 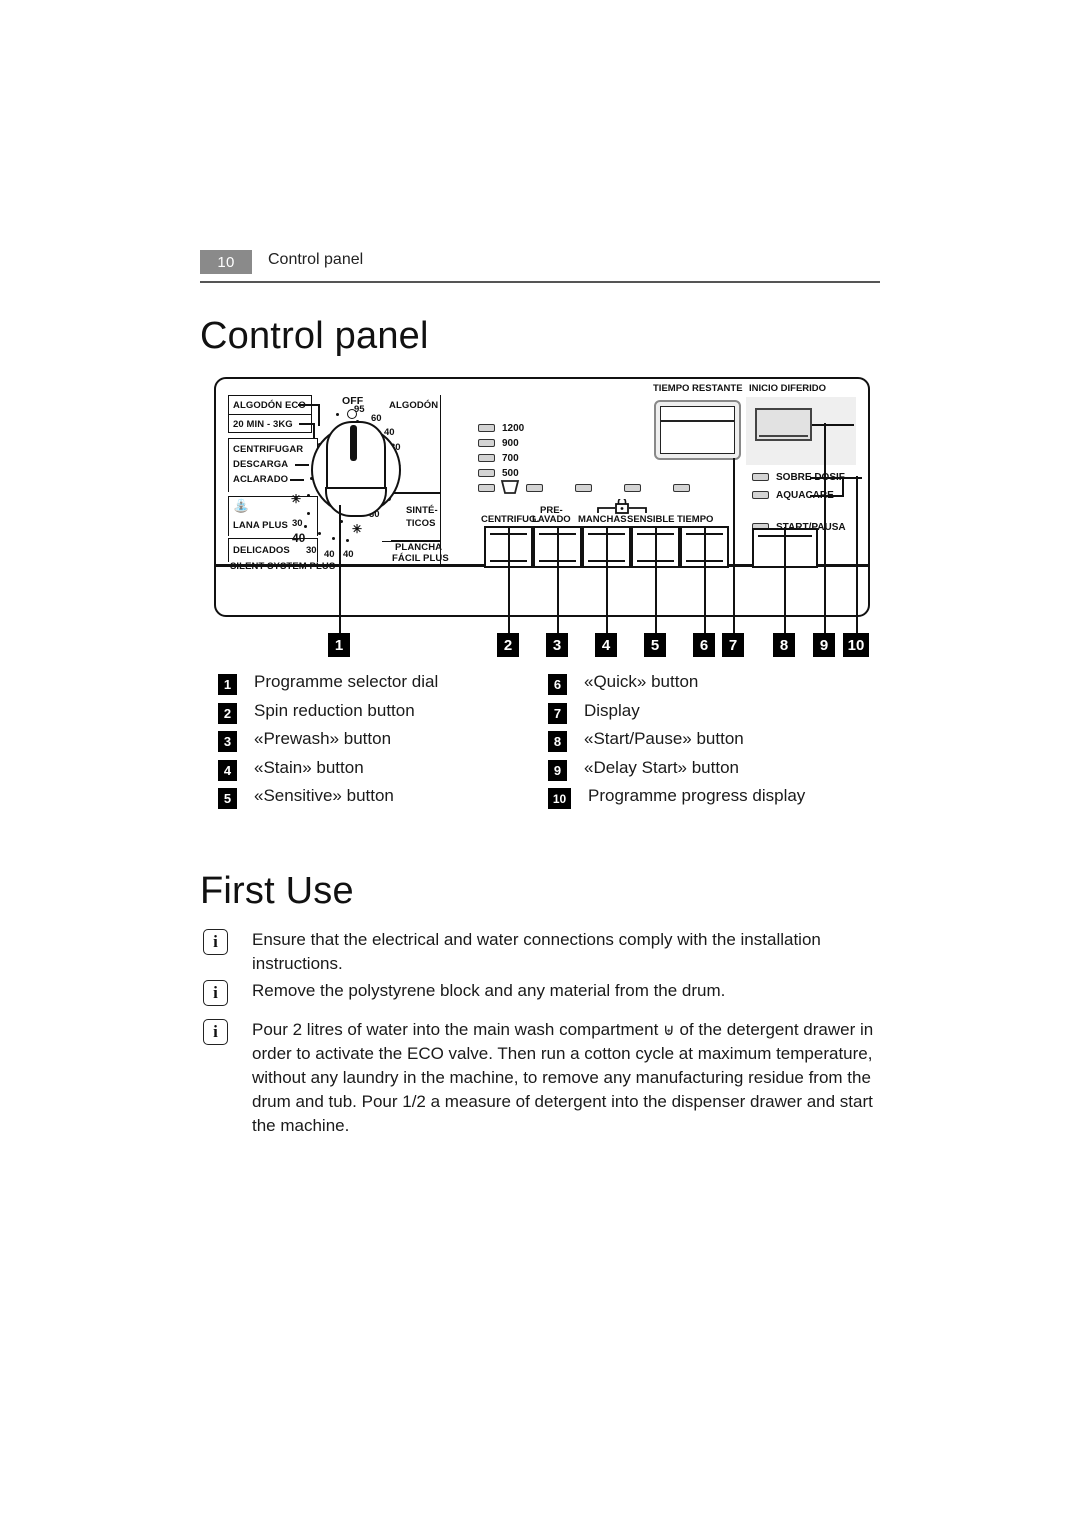 What do you see at coordinates (583, 488) in the screenshot?
I see `led-prelavado` at bounding box center [583, 488].